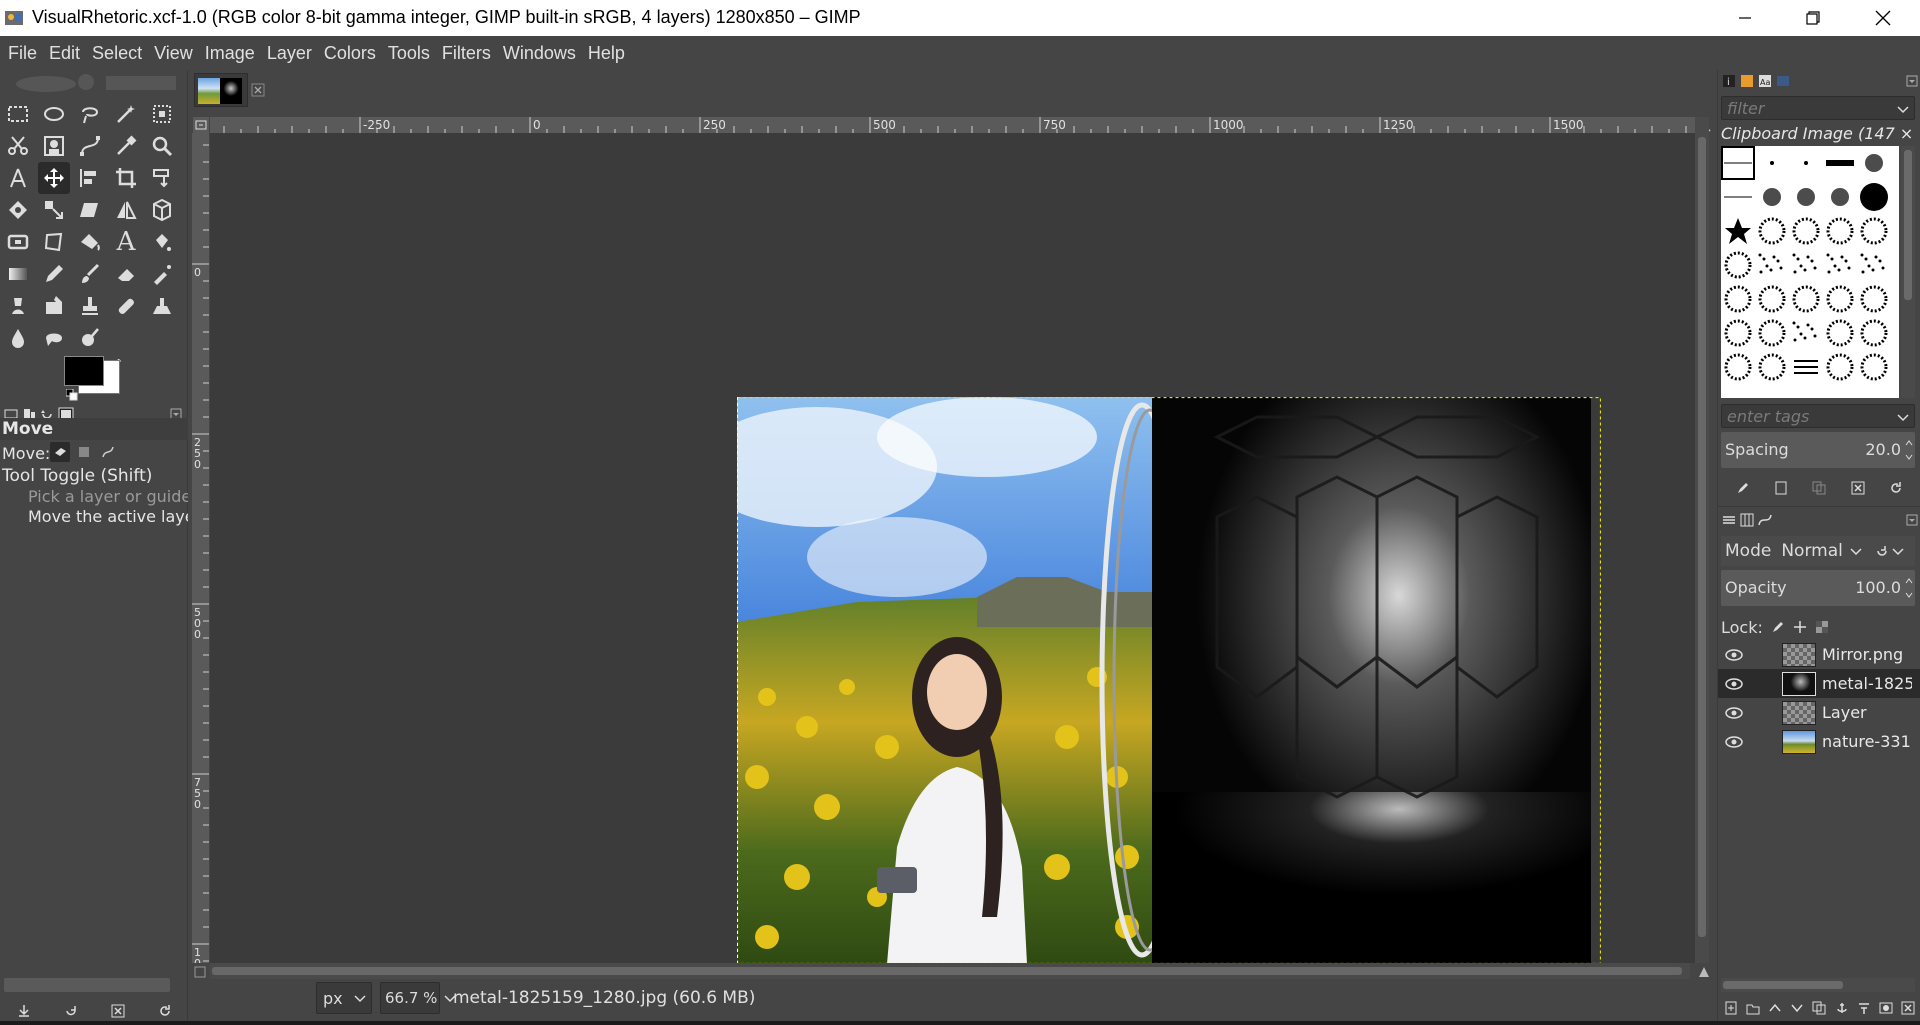  What do you see at coordinates (1819, 741) in the screenshot?
I see `layer-row-nature: nature-331` at bounding box center [1819, 741].